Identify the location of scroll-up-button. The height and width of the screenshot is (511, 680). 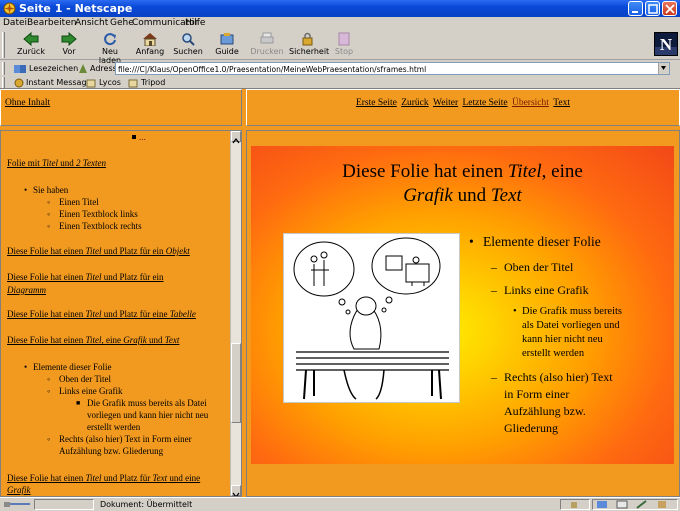
(236, 137).